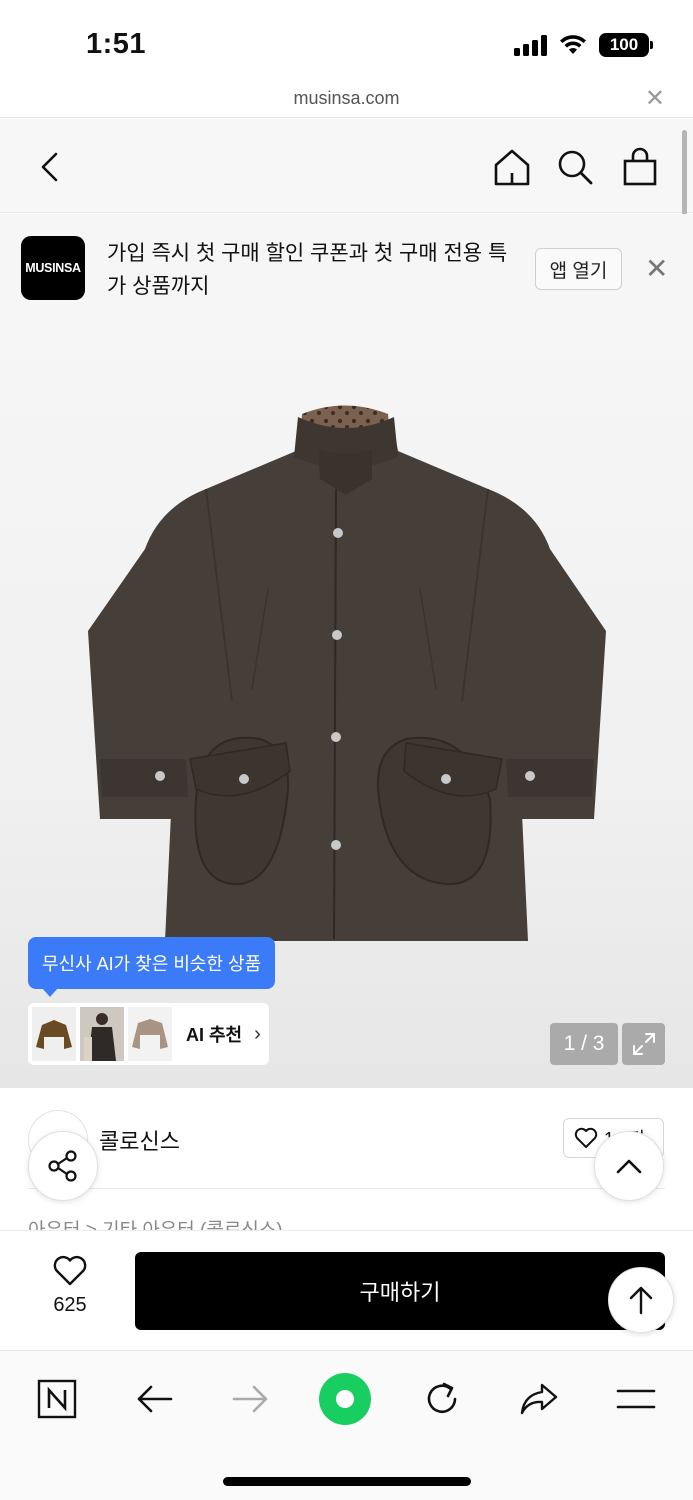 This screenshot has height=1500, width=693. Describe the element at coordinates (251, 1399) in the screenshot. I see `forward-arrow-icon` at that location.